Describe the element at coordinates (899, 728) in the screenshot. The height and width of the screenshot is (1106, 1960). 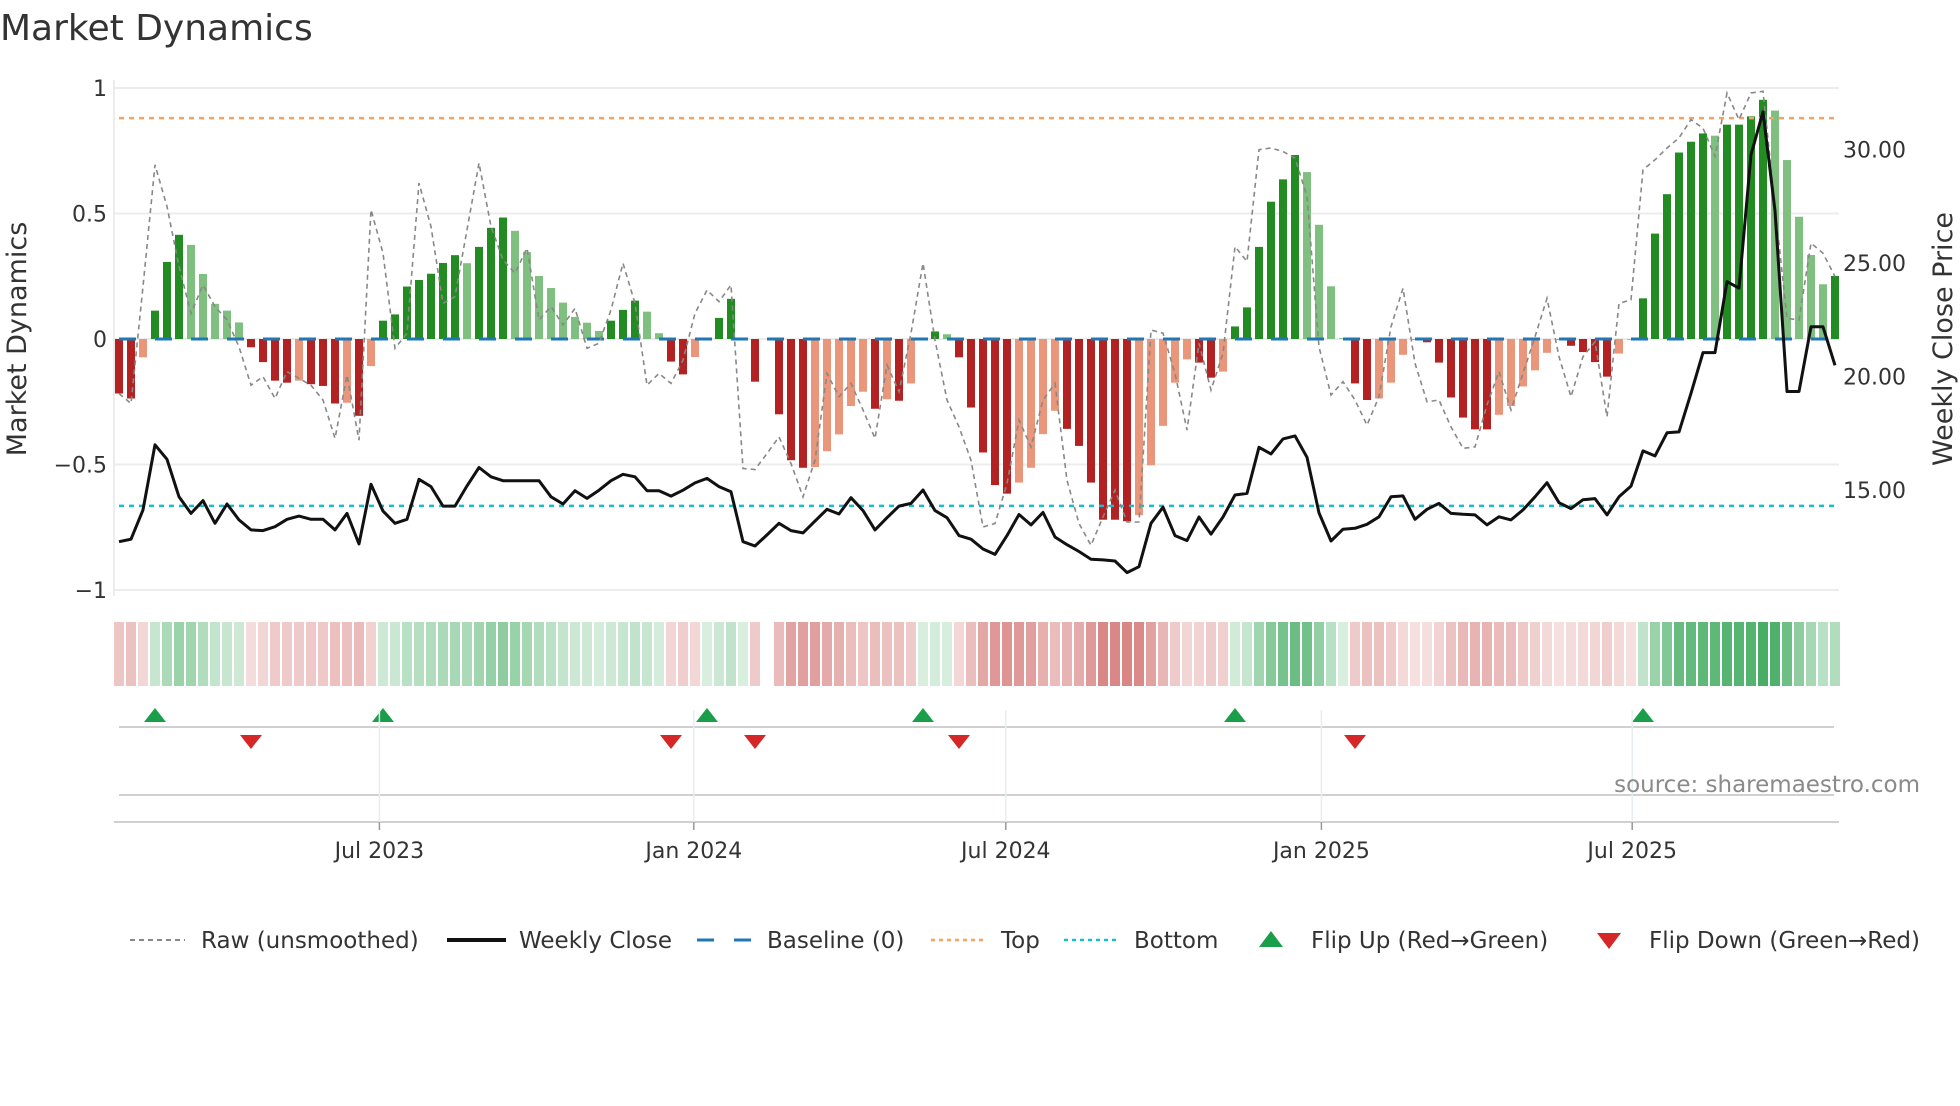
I see `flip-markers` at that location.